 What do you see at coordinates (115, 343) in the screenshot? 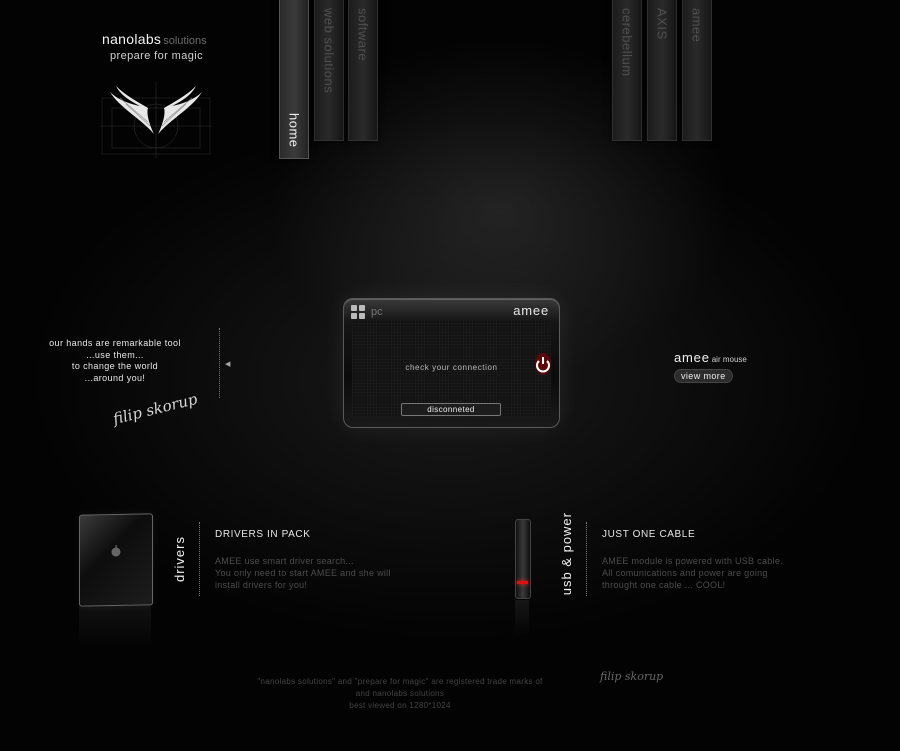
I see `quote-line: our hands are remarkable tool` at bounding box center [115, 343].